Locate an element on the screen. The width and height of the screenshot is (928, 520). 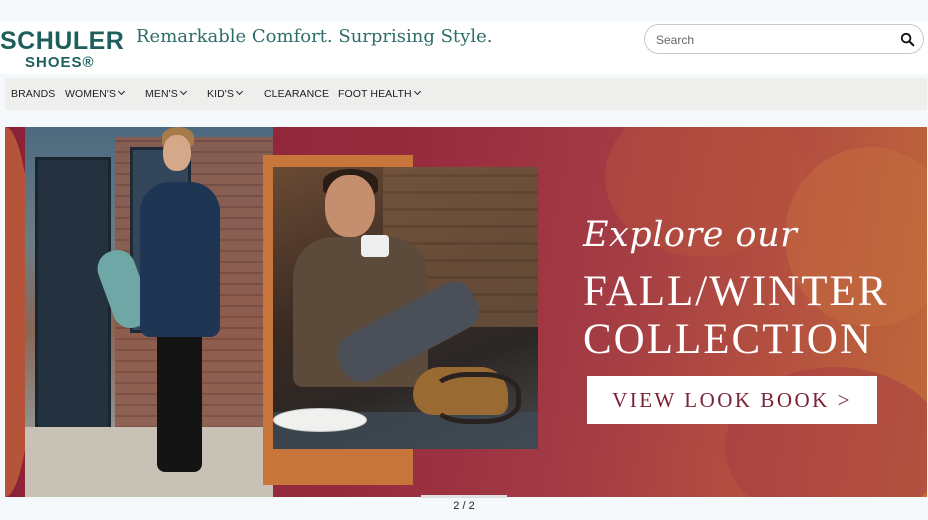
nav-item-brands: BRANDS is located at coordinates (33, 94).